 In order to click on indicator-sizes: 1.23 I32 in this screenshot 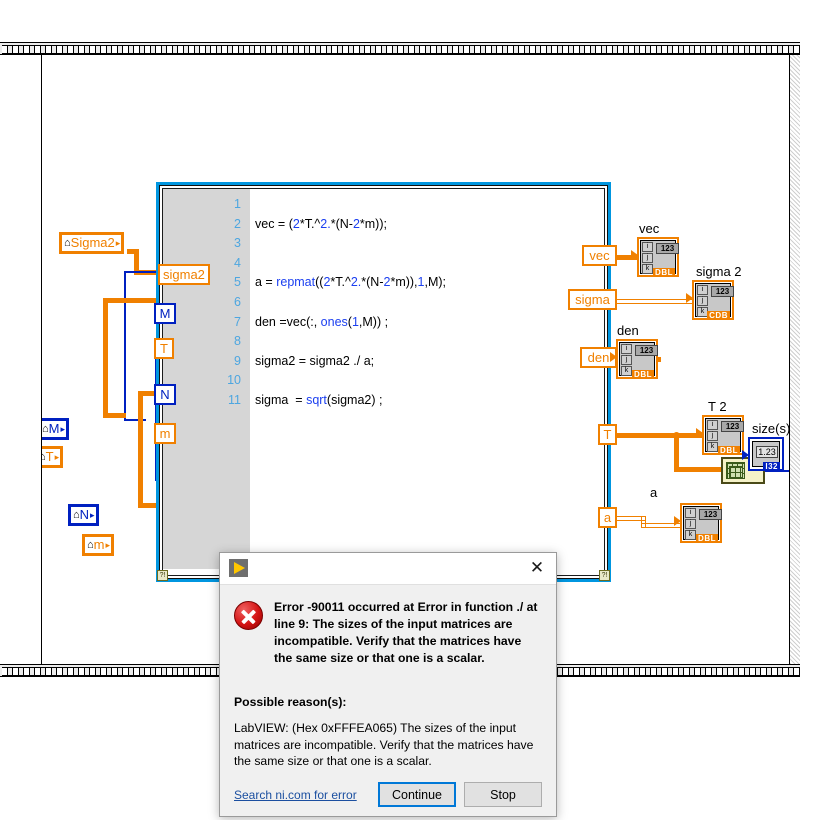, I will do `click(763, 454)`.